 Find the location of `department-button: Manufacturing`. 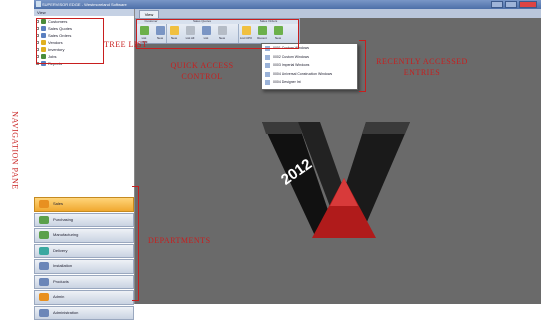

department-button: Manufacturing is located at coordinates (84, 235).